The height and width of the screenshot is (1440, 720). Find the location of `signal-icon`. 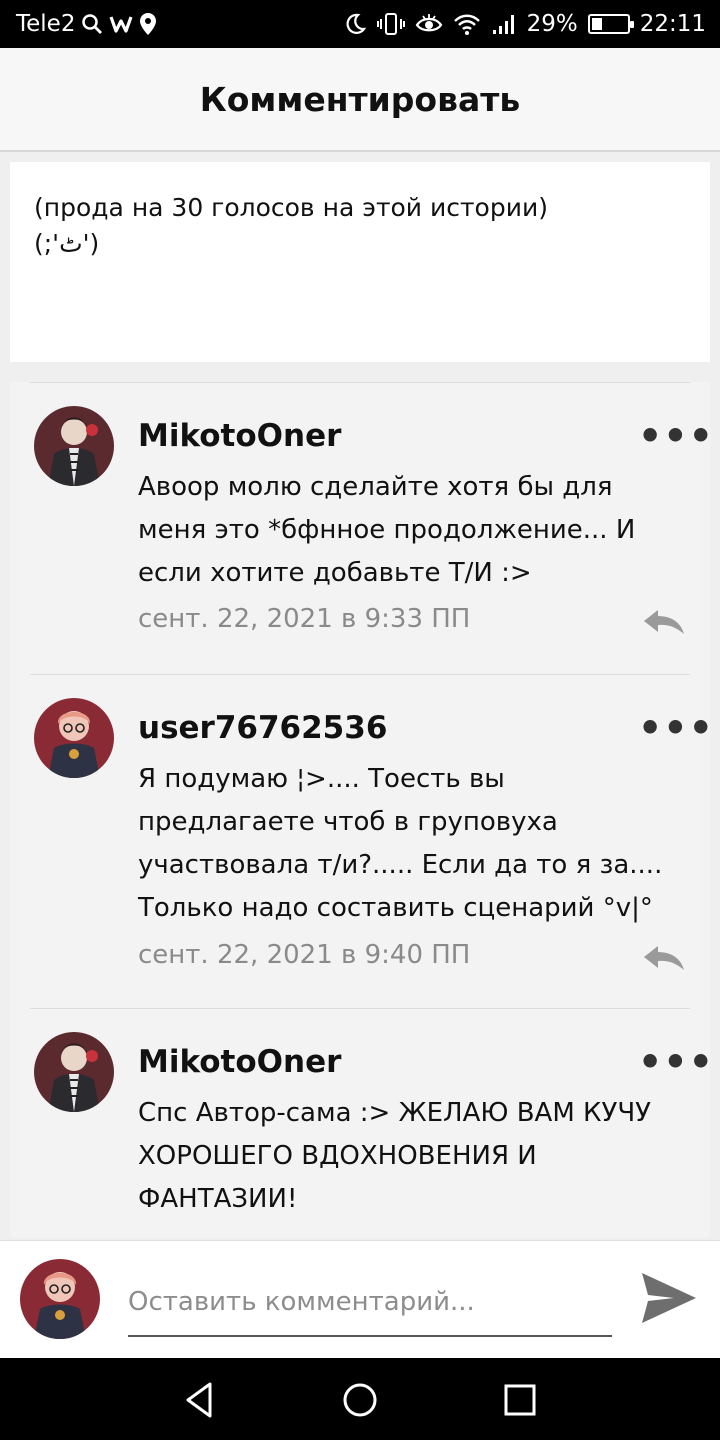

signal-icon is located at coordinates (503, 24).